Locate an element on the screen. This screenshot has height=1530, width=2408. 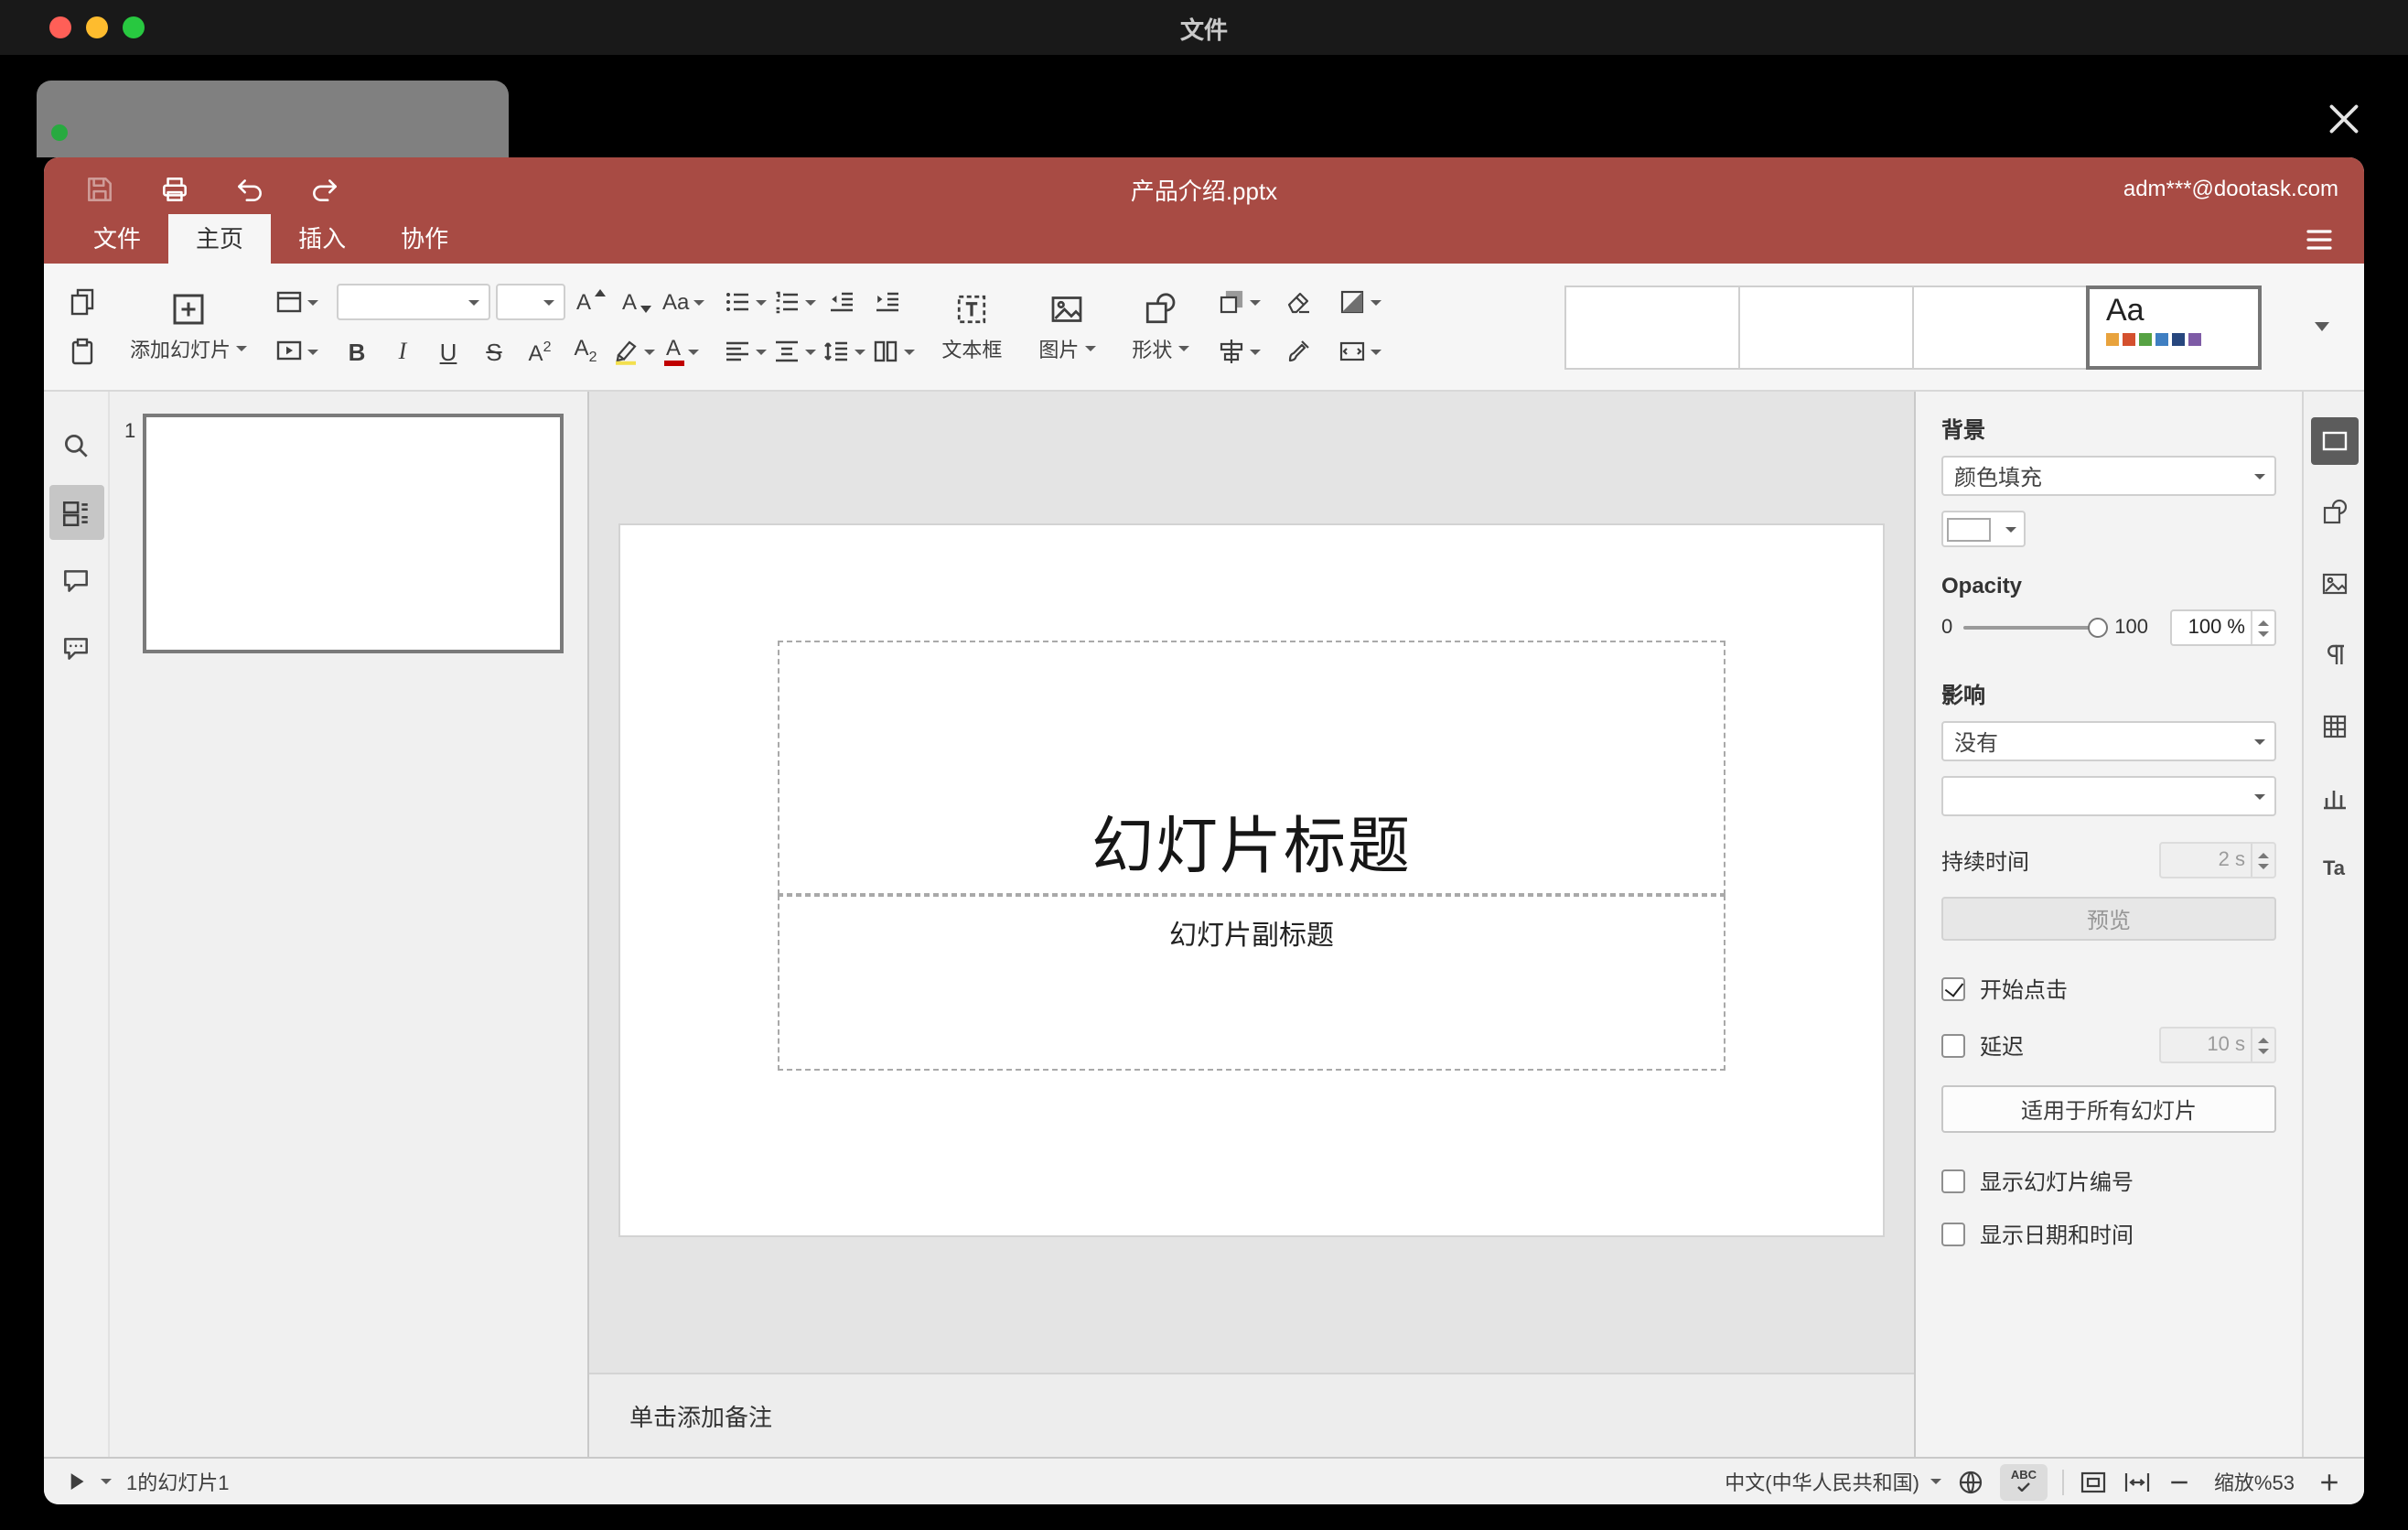
zoom-in-button is located at coordinates (2329, 1481).